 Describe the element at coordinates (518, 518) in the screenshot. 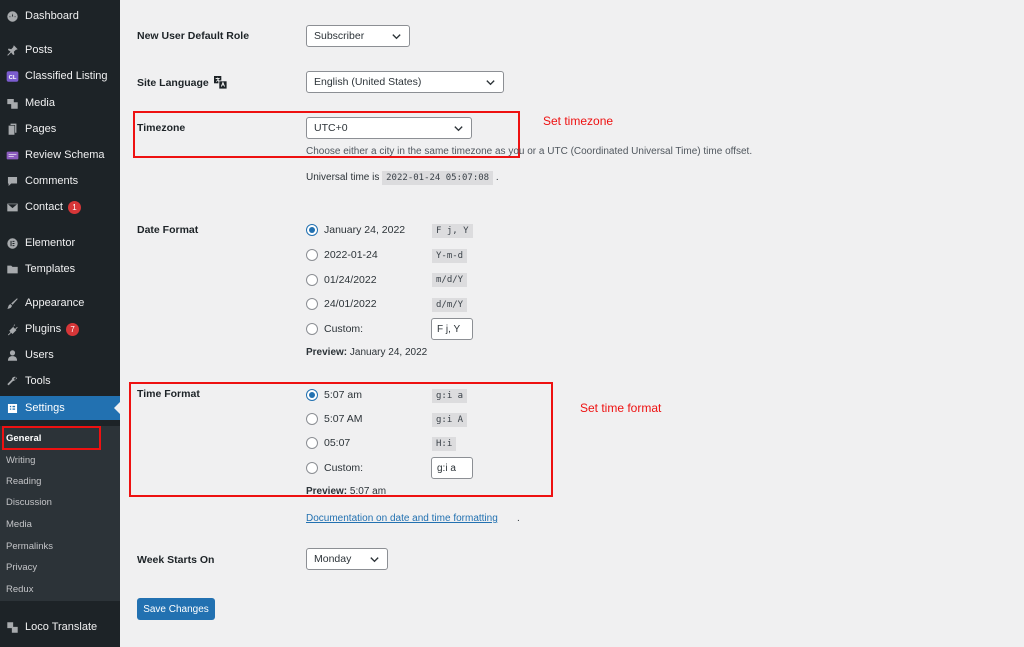

I see `doc-link-suffix: .` at that location.